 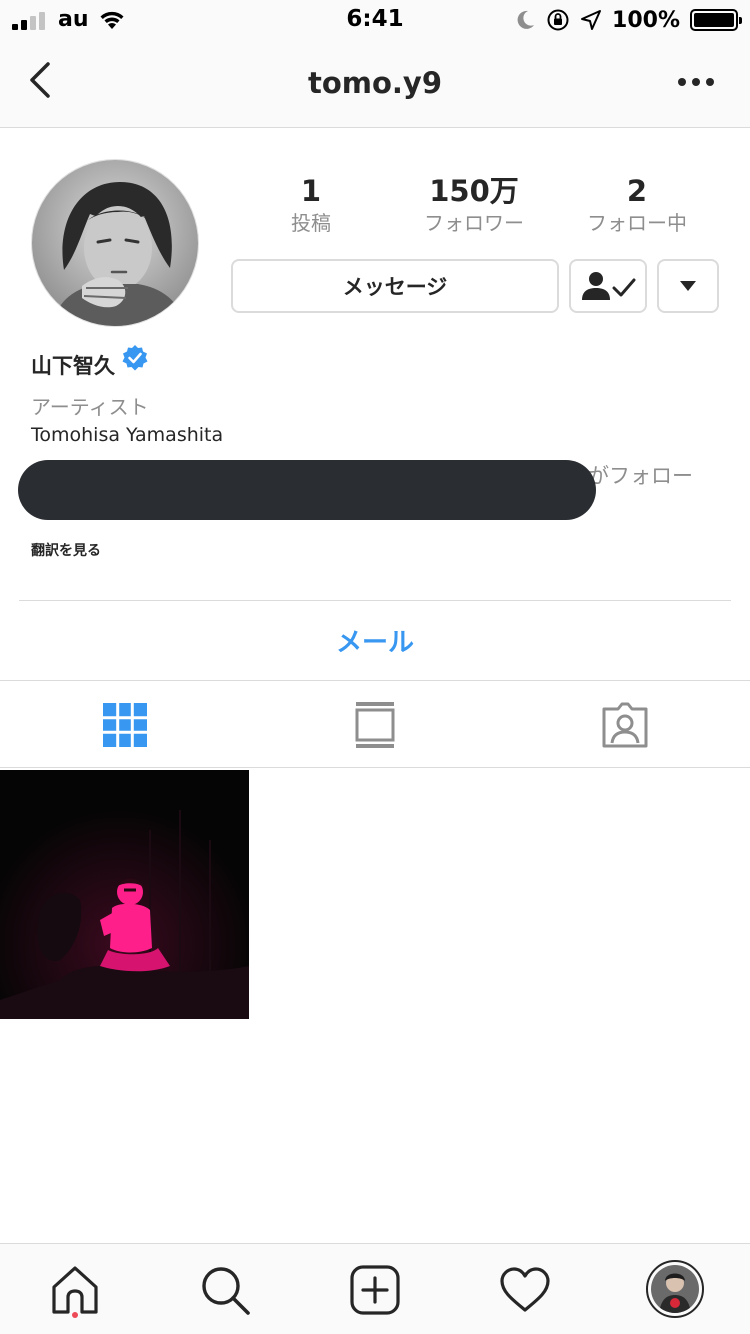 I want to click on message-button: メッセージ, so click(x=395, y=286).